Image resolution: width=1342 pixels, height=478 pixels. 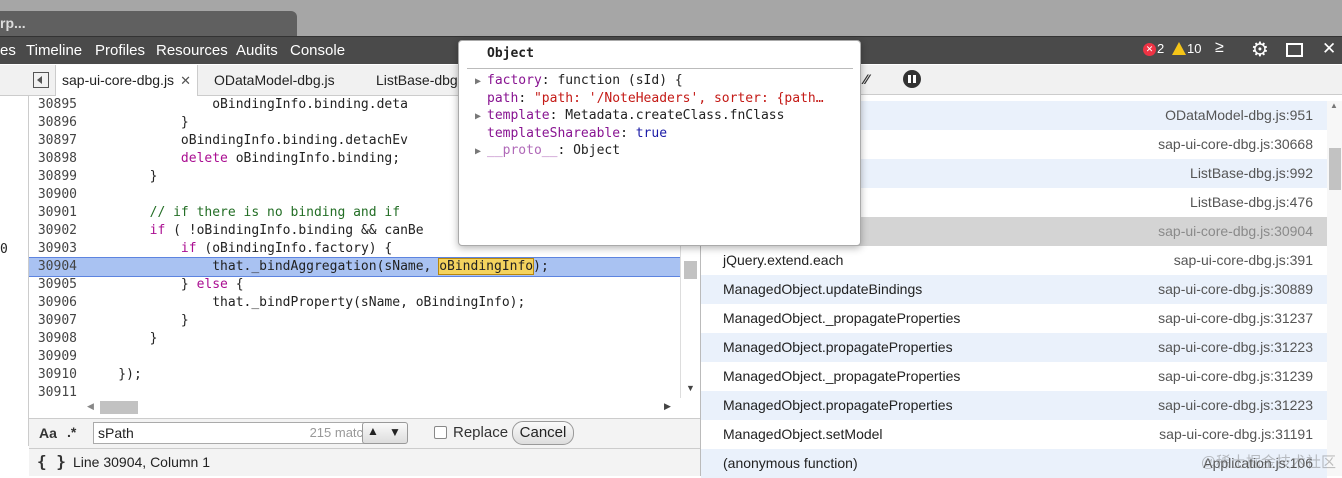 I want to click on tab-timeline: Timeline, so click(x=54, y=51).